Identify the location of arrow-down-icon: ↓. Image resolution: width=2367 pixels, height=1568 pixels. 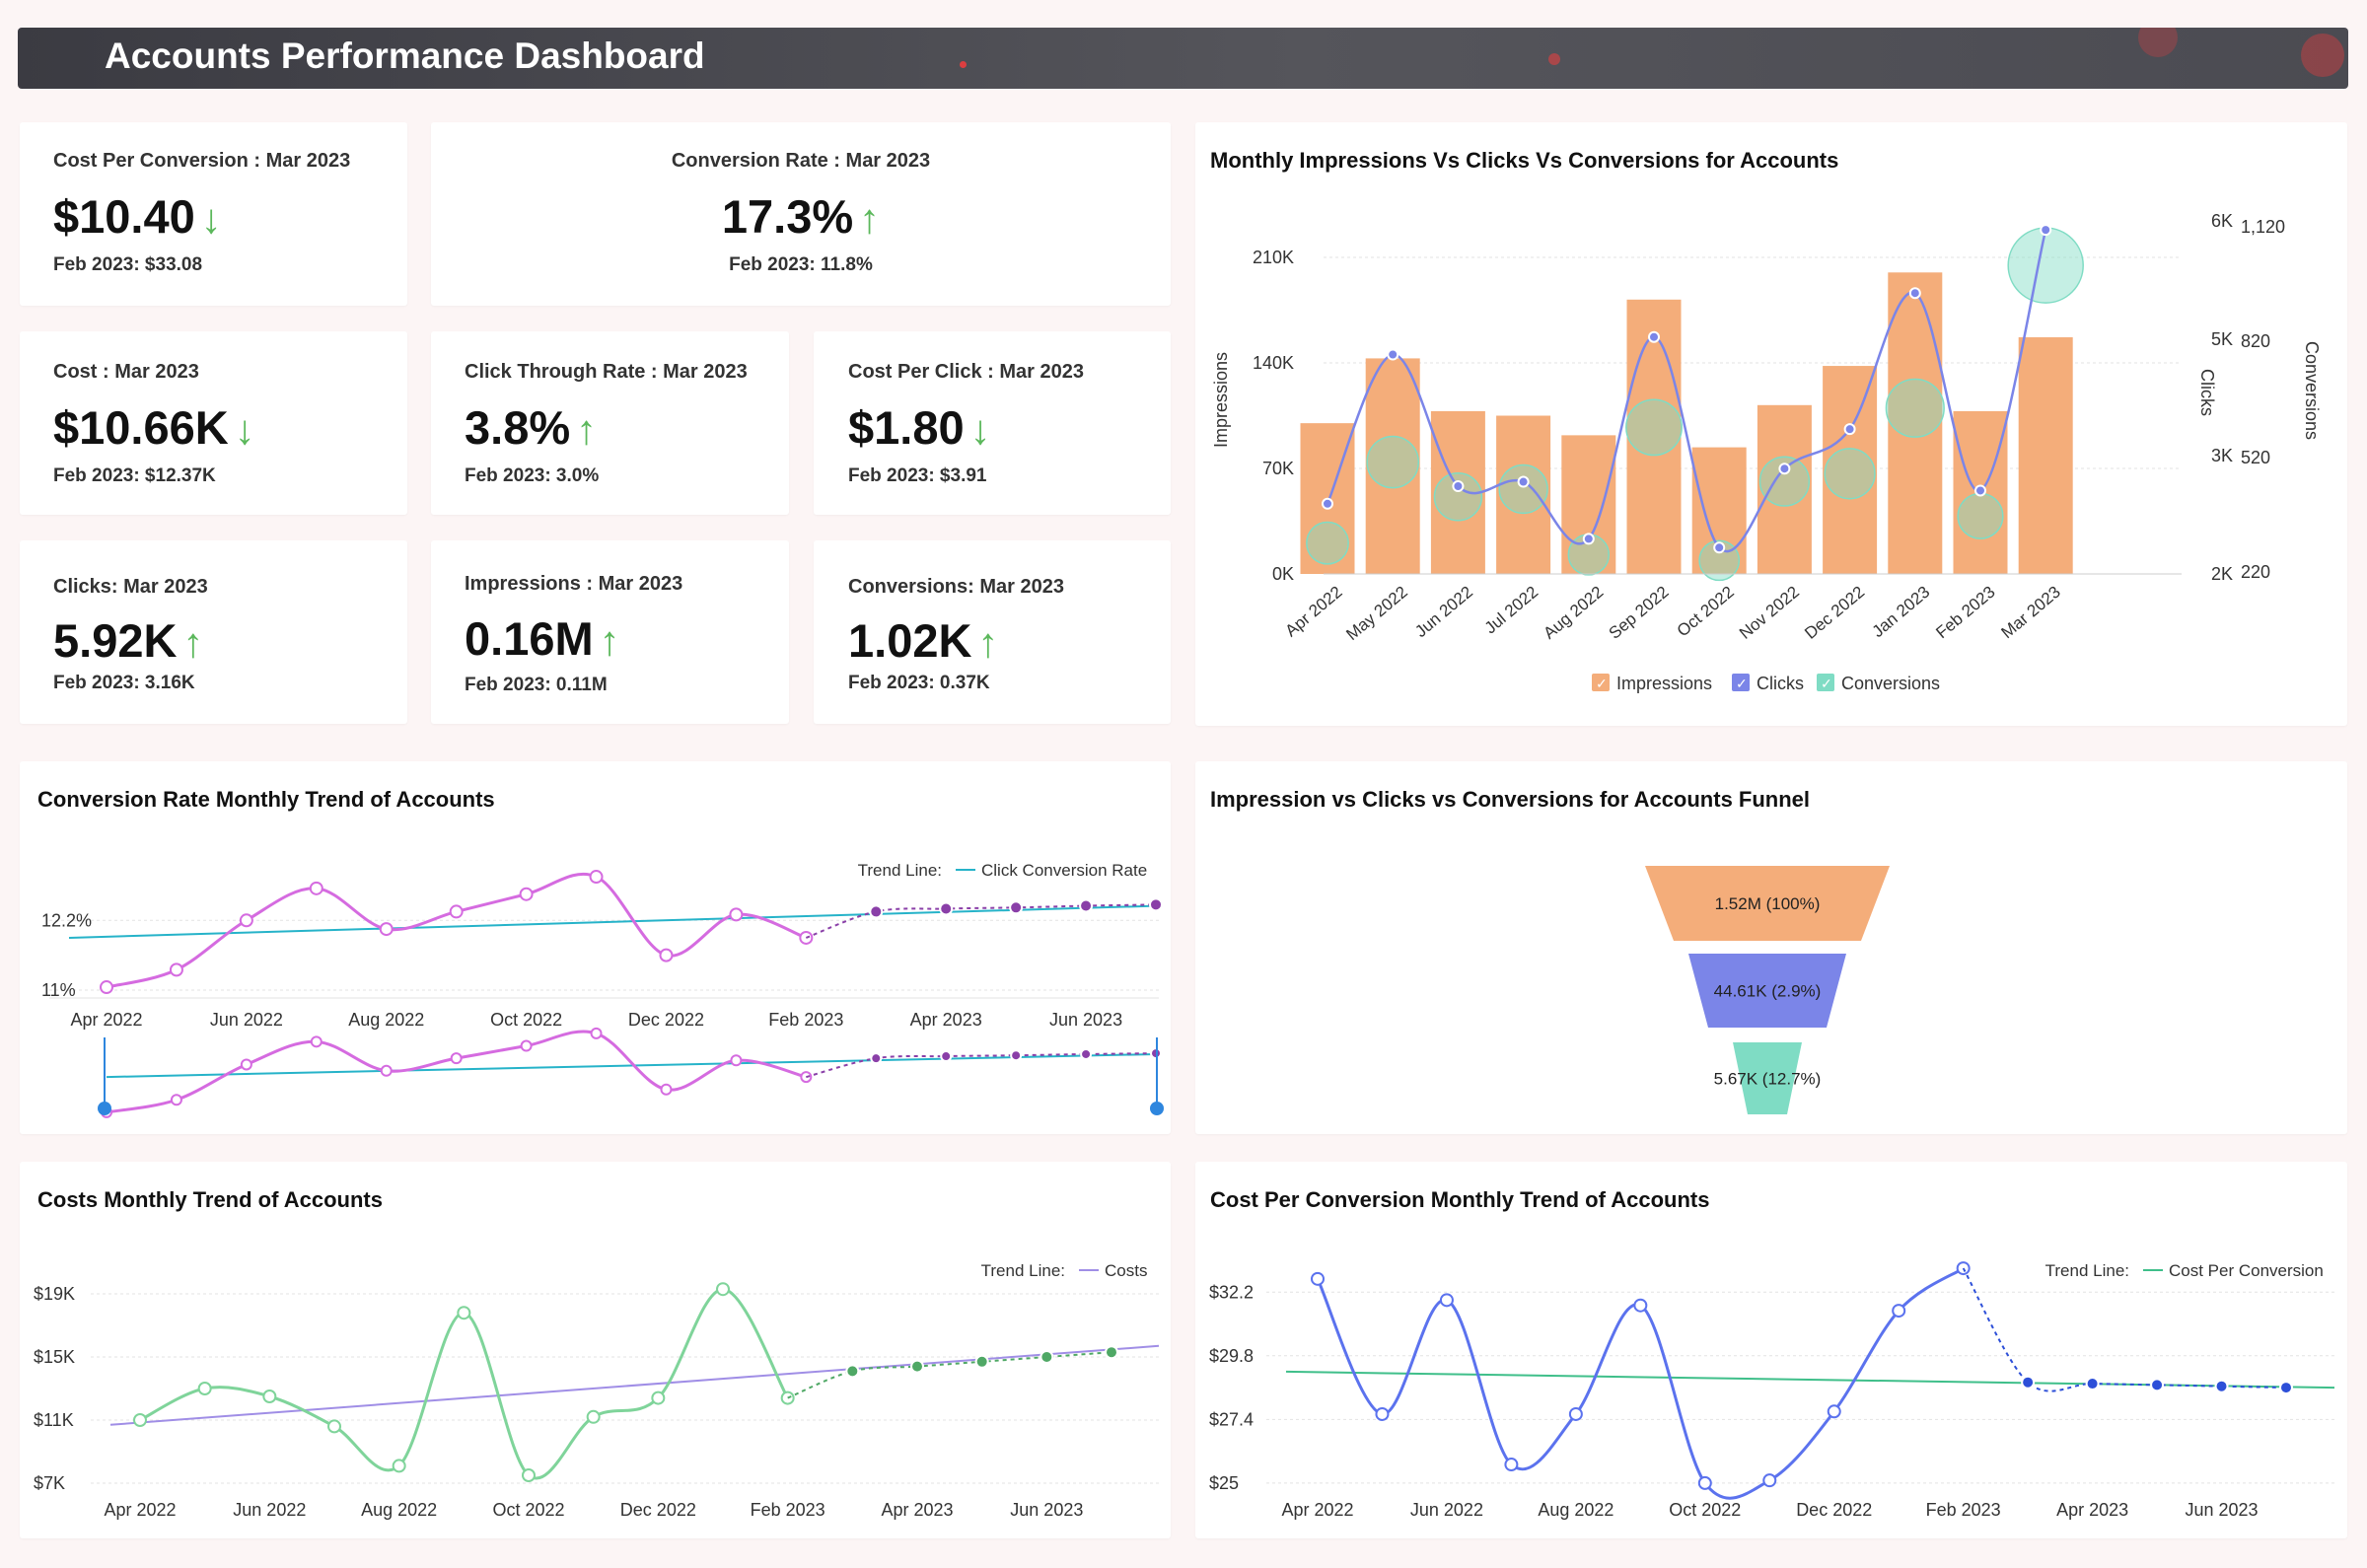
(980, 429).